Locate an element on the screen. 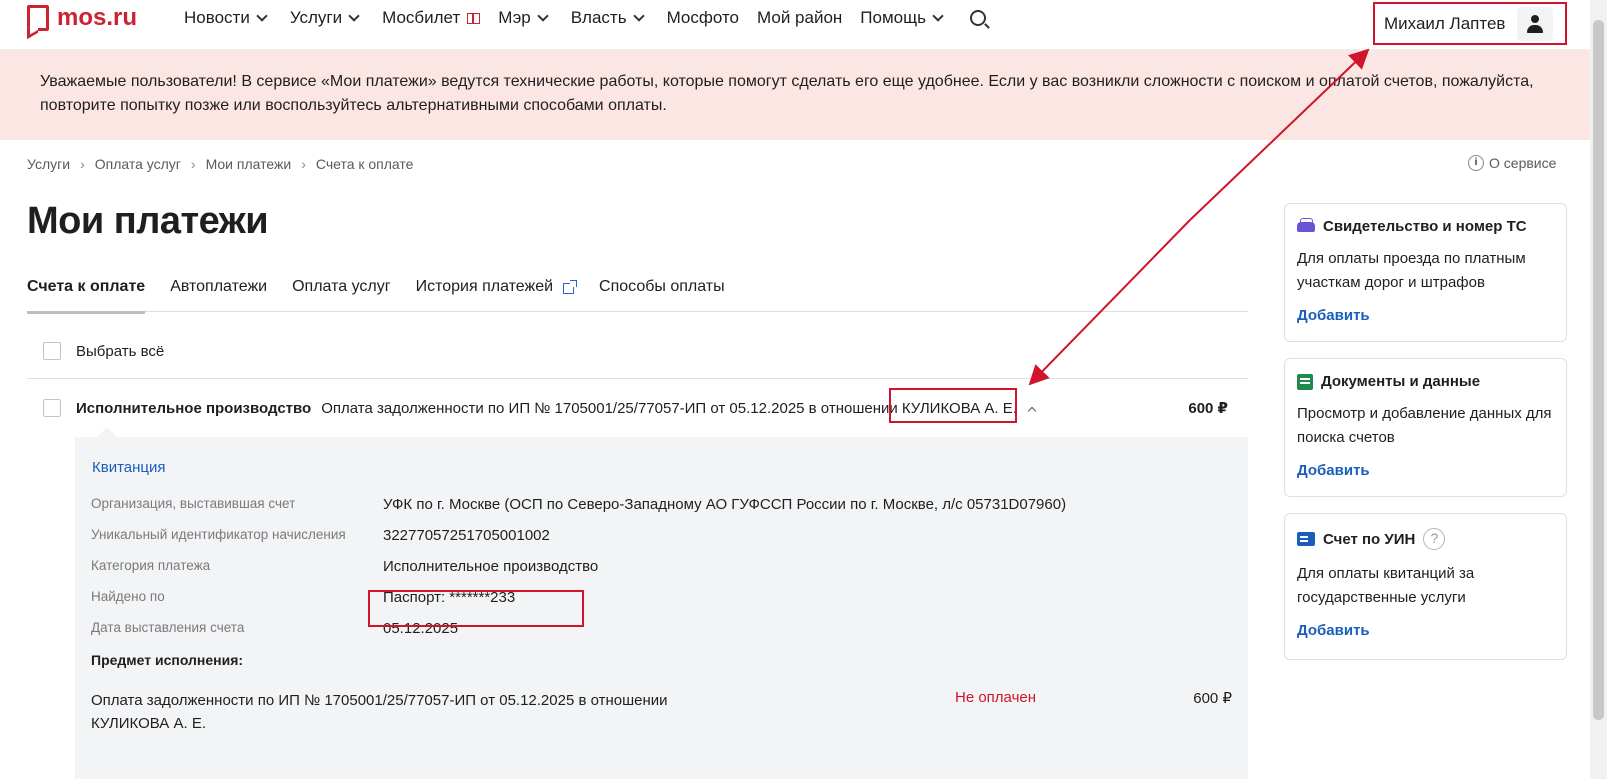 Image resolution: width=1607 pixels, height=779 pixels. card-title: Свидетельство и номер ТС is located at coordinates (1425, 226).